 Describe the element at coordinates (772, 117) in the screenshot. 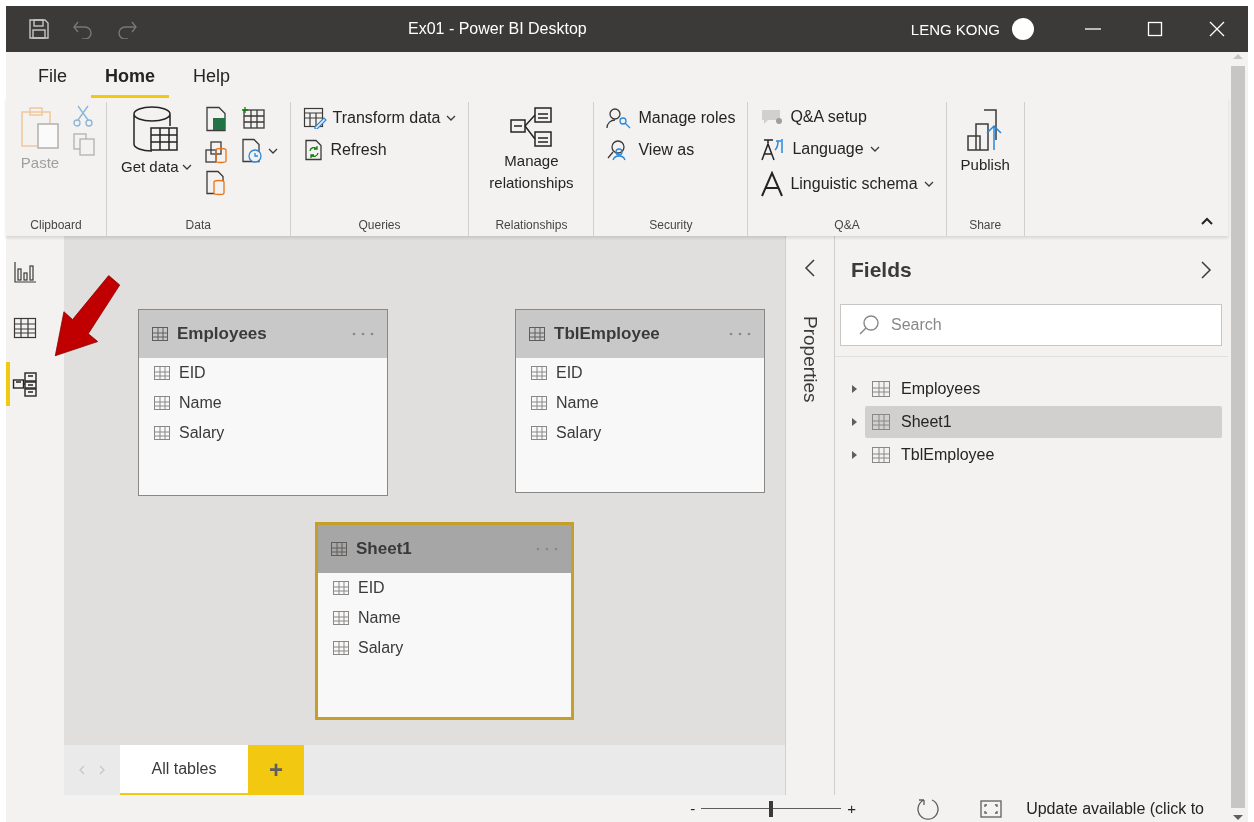

I see `chat-bubble-icon` at that location.